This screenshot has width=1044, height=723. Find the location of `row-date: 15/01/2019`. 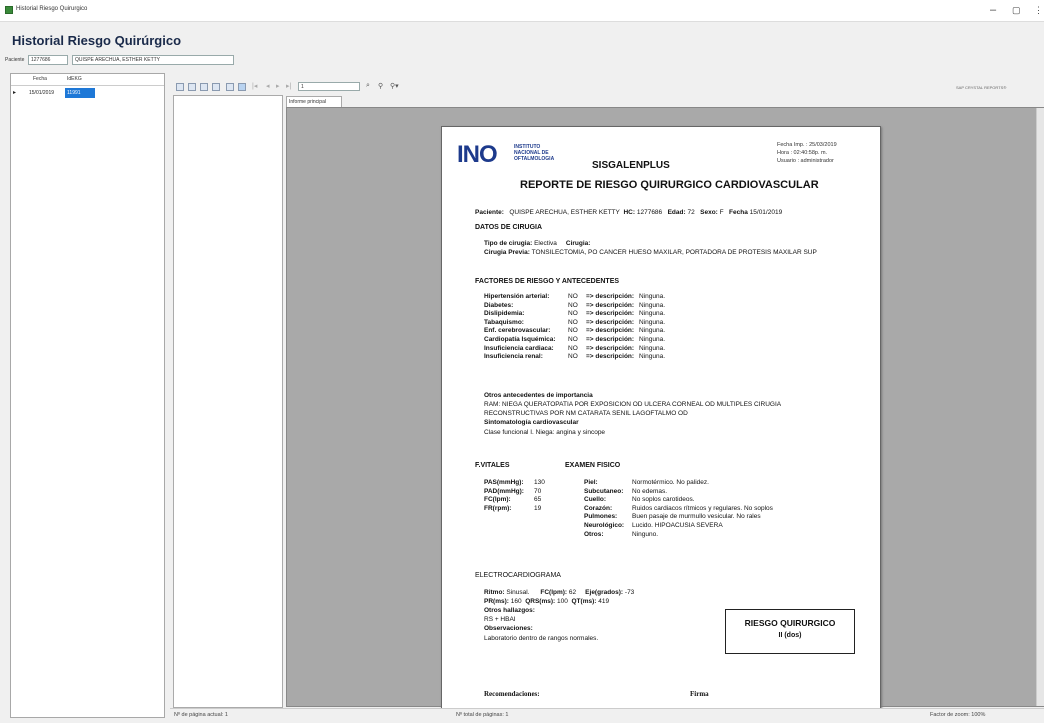

row-date: 15/01/2019 is located at coordinates (41, 93).